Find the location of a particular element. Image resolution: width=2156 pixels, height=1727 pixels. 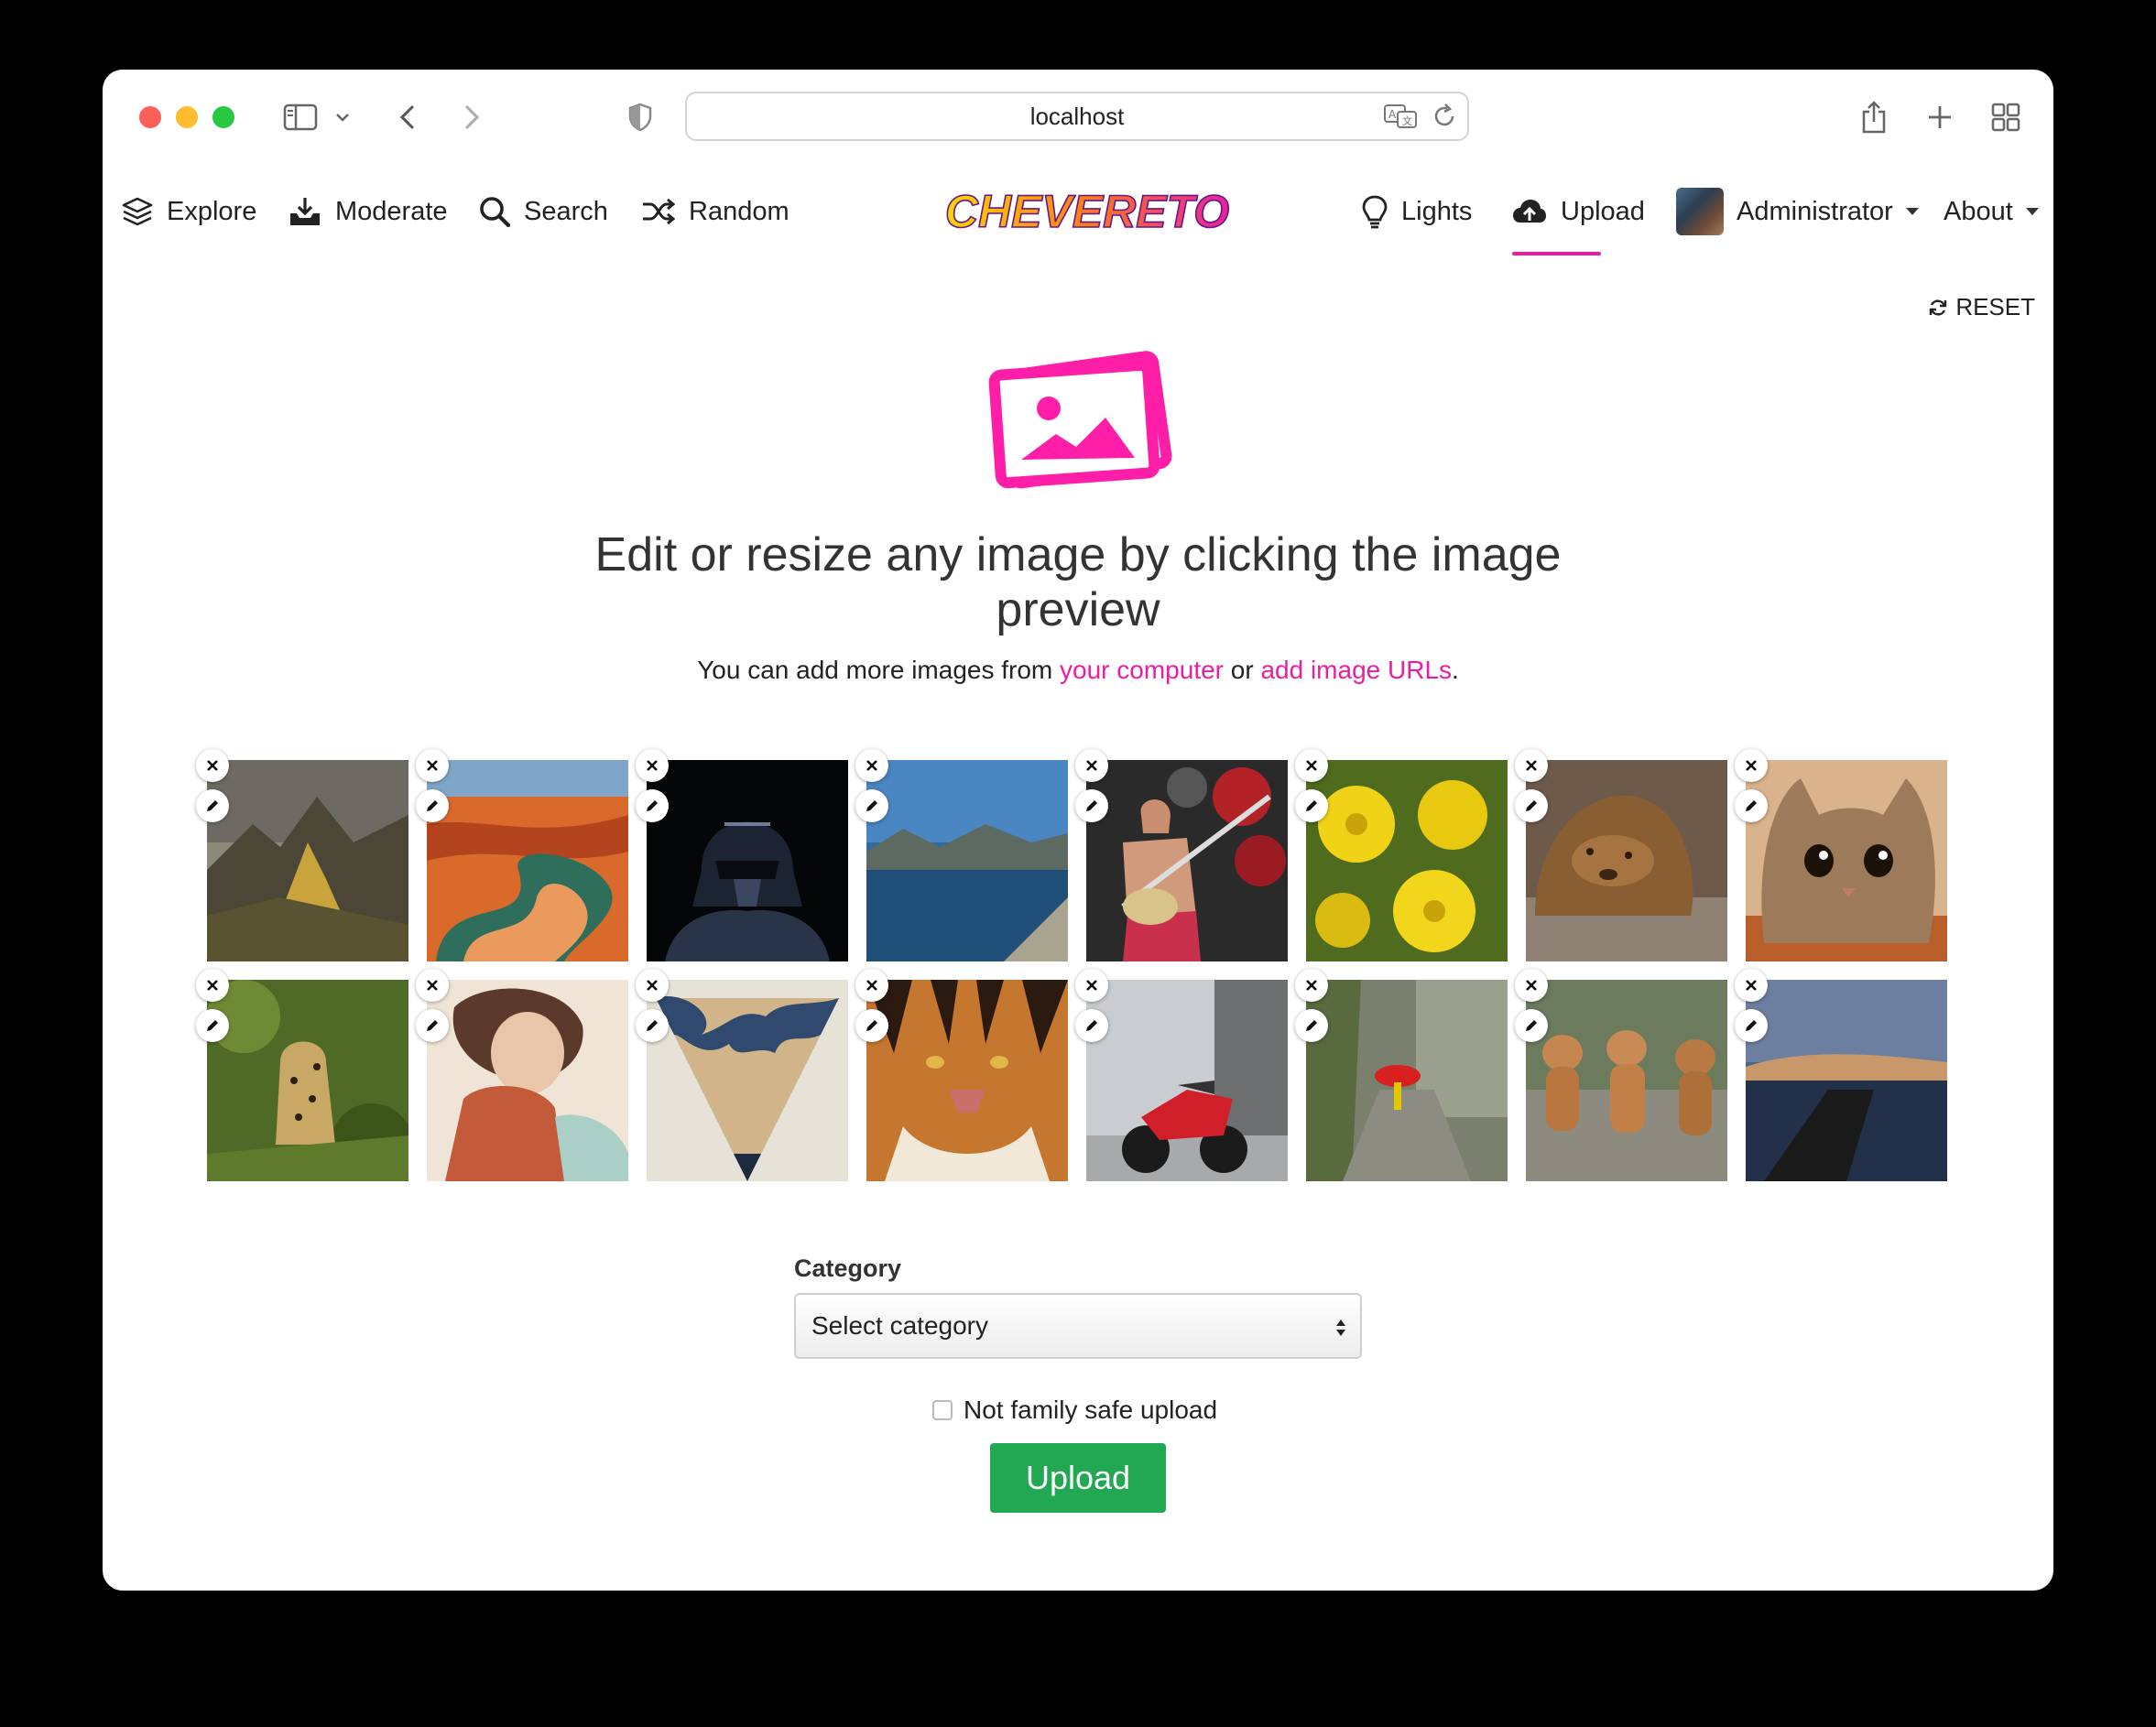

nav-search-label: Search is located at coordinates (566, 211).